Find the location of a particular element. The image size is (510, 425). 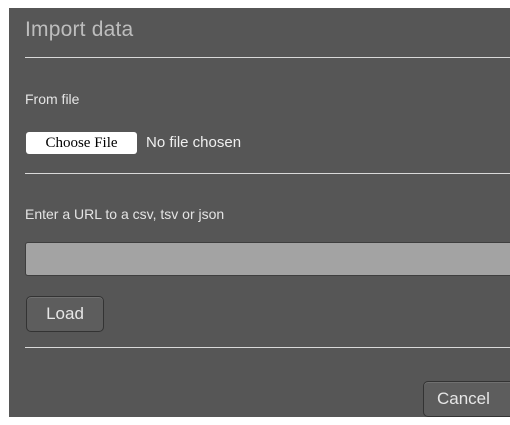

file-status-text: No file chosen is located at coordinates (194, 142).